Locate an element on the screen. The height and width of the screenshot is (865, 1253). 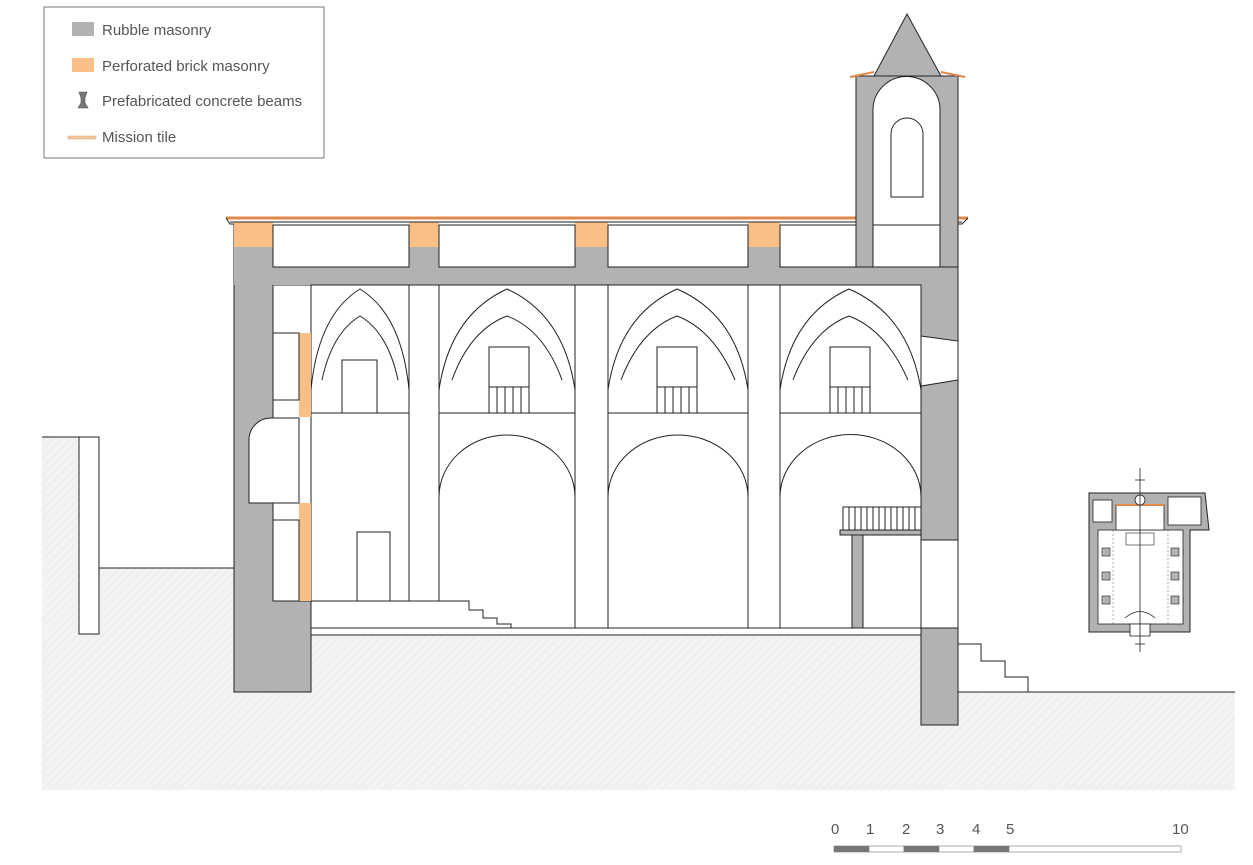
outer-steps is located at coordinates (993, 667).